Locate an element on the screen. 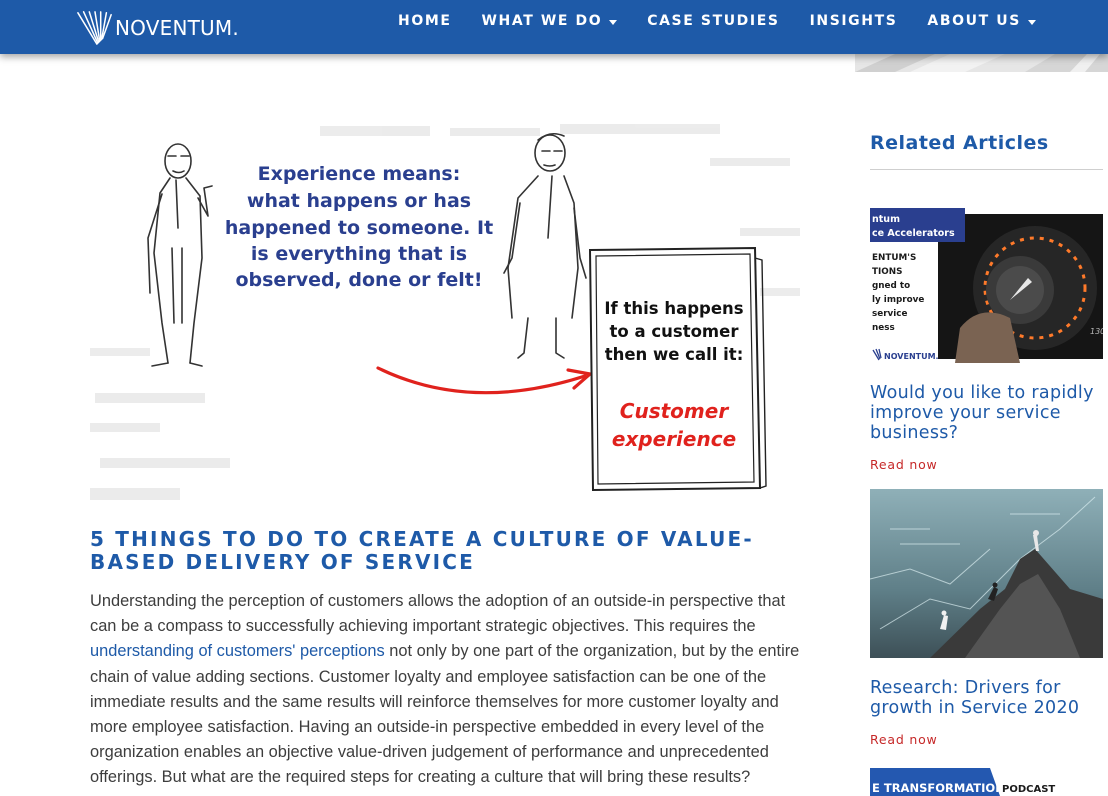 This screenshot has width=1108, height=796. thumb-text: ENTUM'S is located at coordinates (894, 258).